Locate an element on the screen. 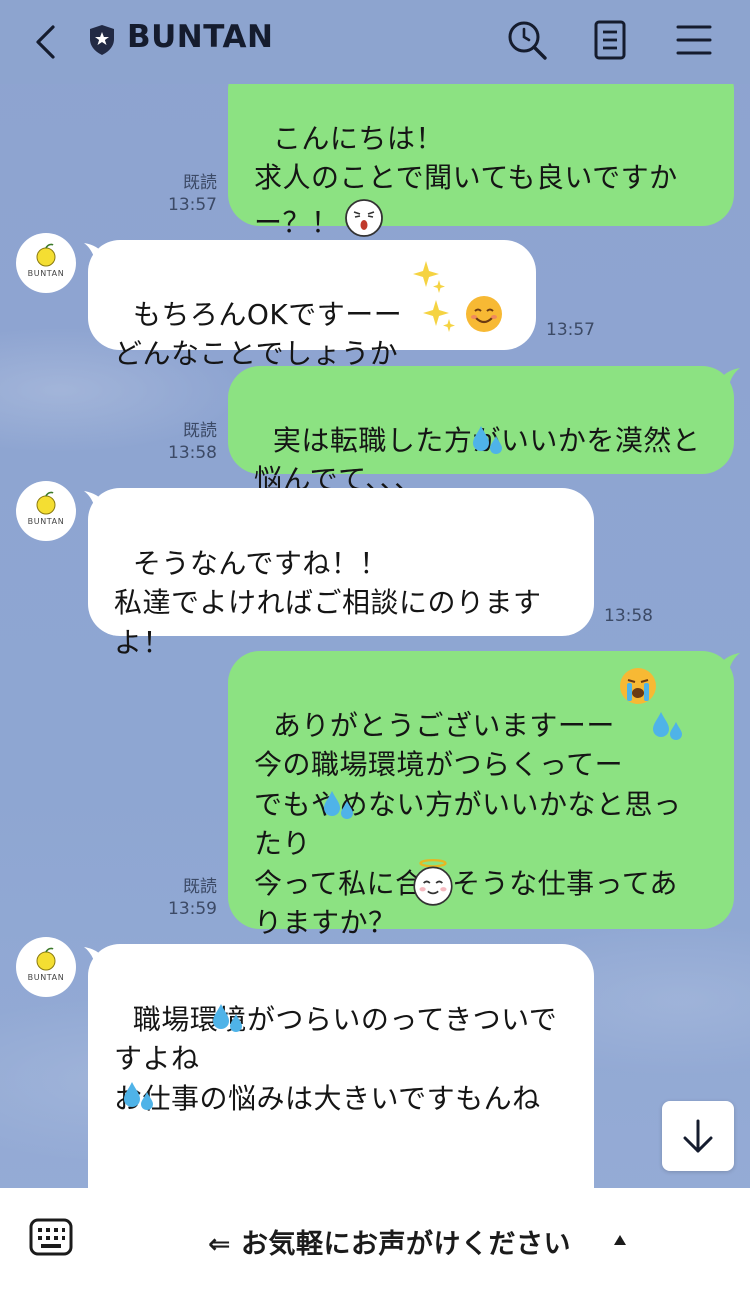 The image size is (750, 1290). message-text: もちろんOKですーー どんなことでしょうか is located at coordinates (258, 334).